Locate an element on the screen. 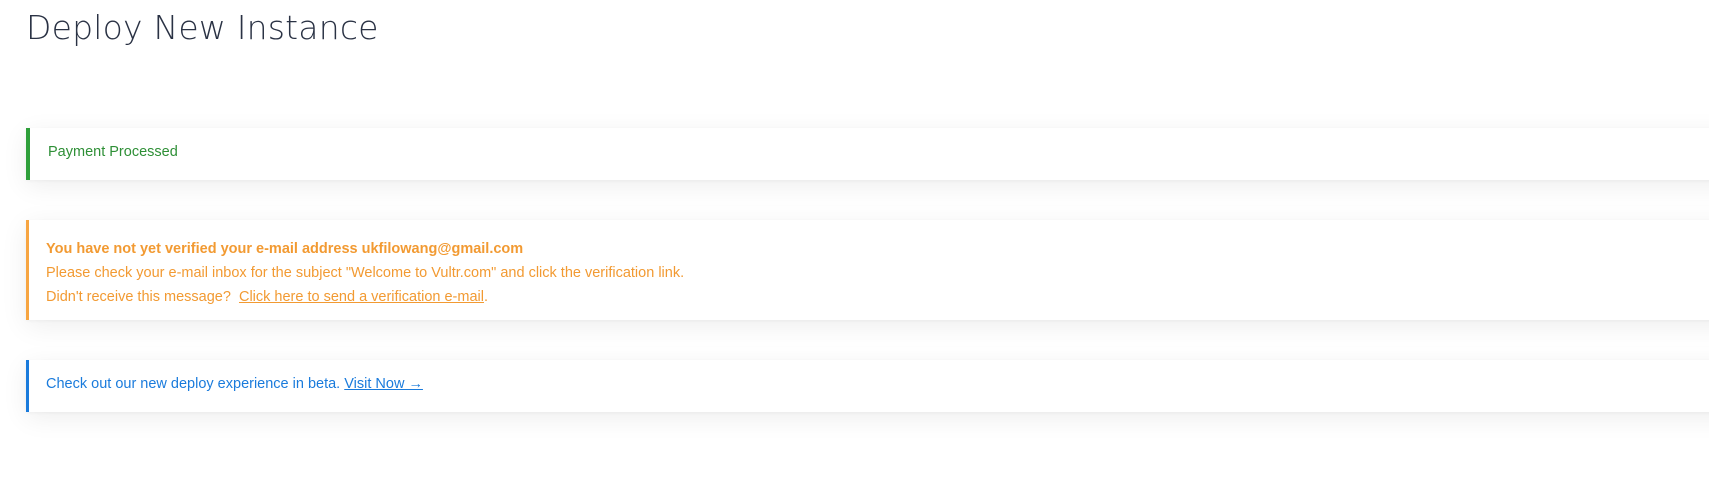  page-title: Deploy New Instance is located at coordinates (202, 27).